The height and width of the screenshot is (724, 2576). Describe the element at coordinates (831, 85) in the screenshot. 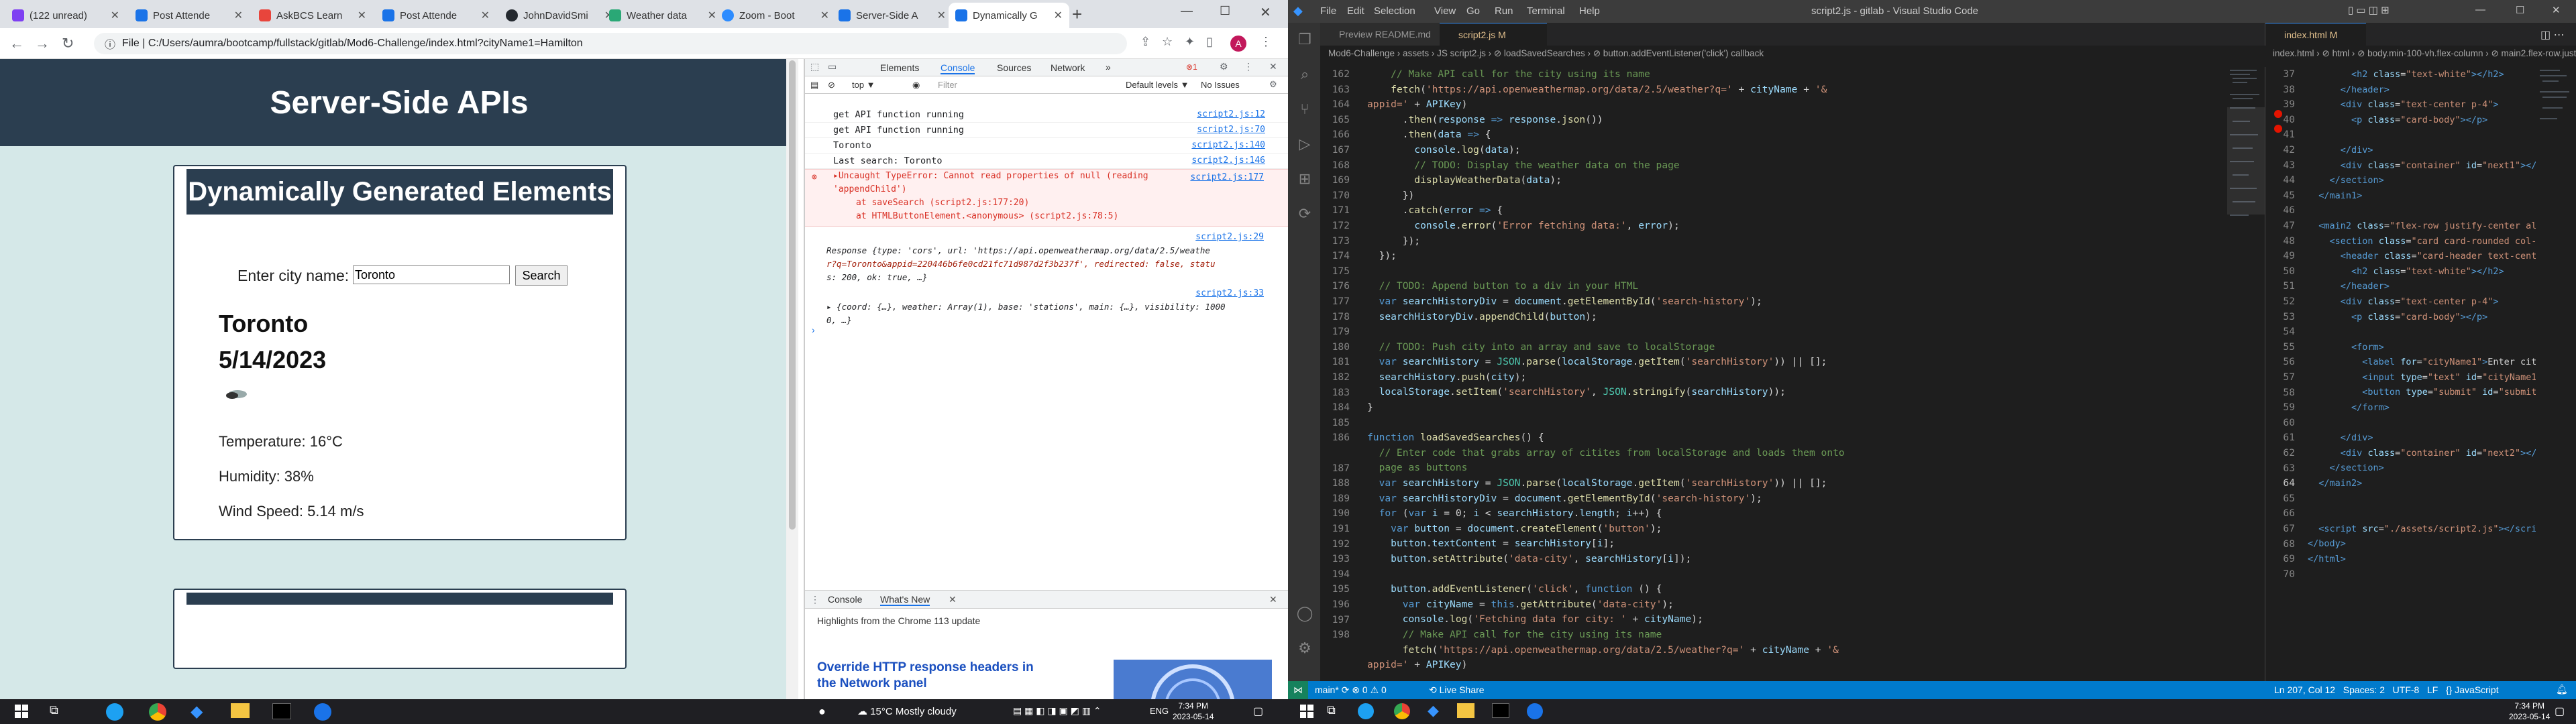

I see `clear-console-icon: ⊘` at that location.